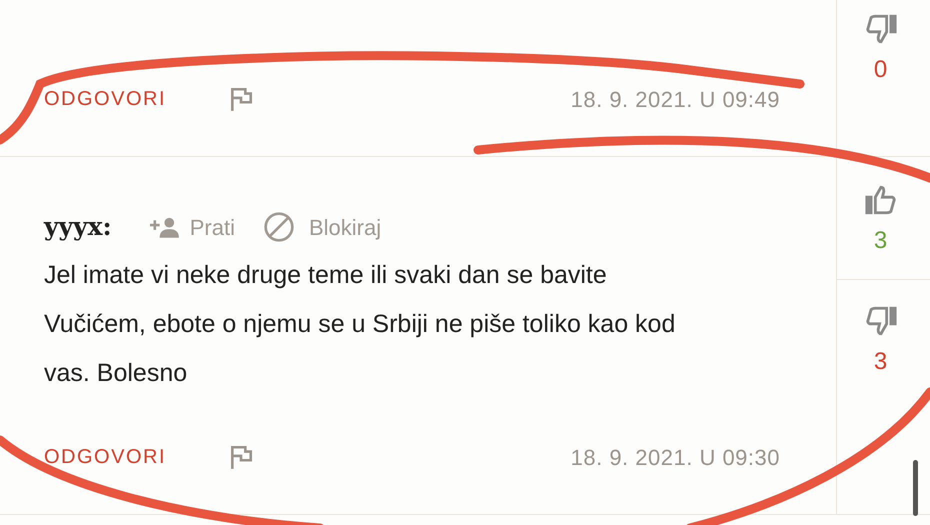 The width and height of the screenshot is (930, 525). Describe the element at coordinates (675, 458) in the screenshot. I see `comment-date: 18. 9. 2021. U 09:30` at that location.